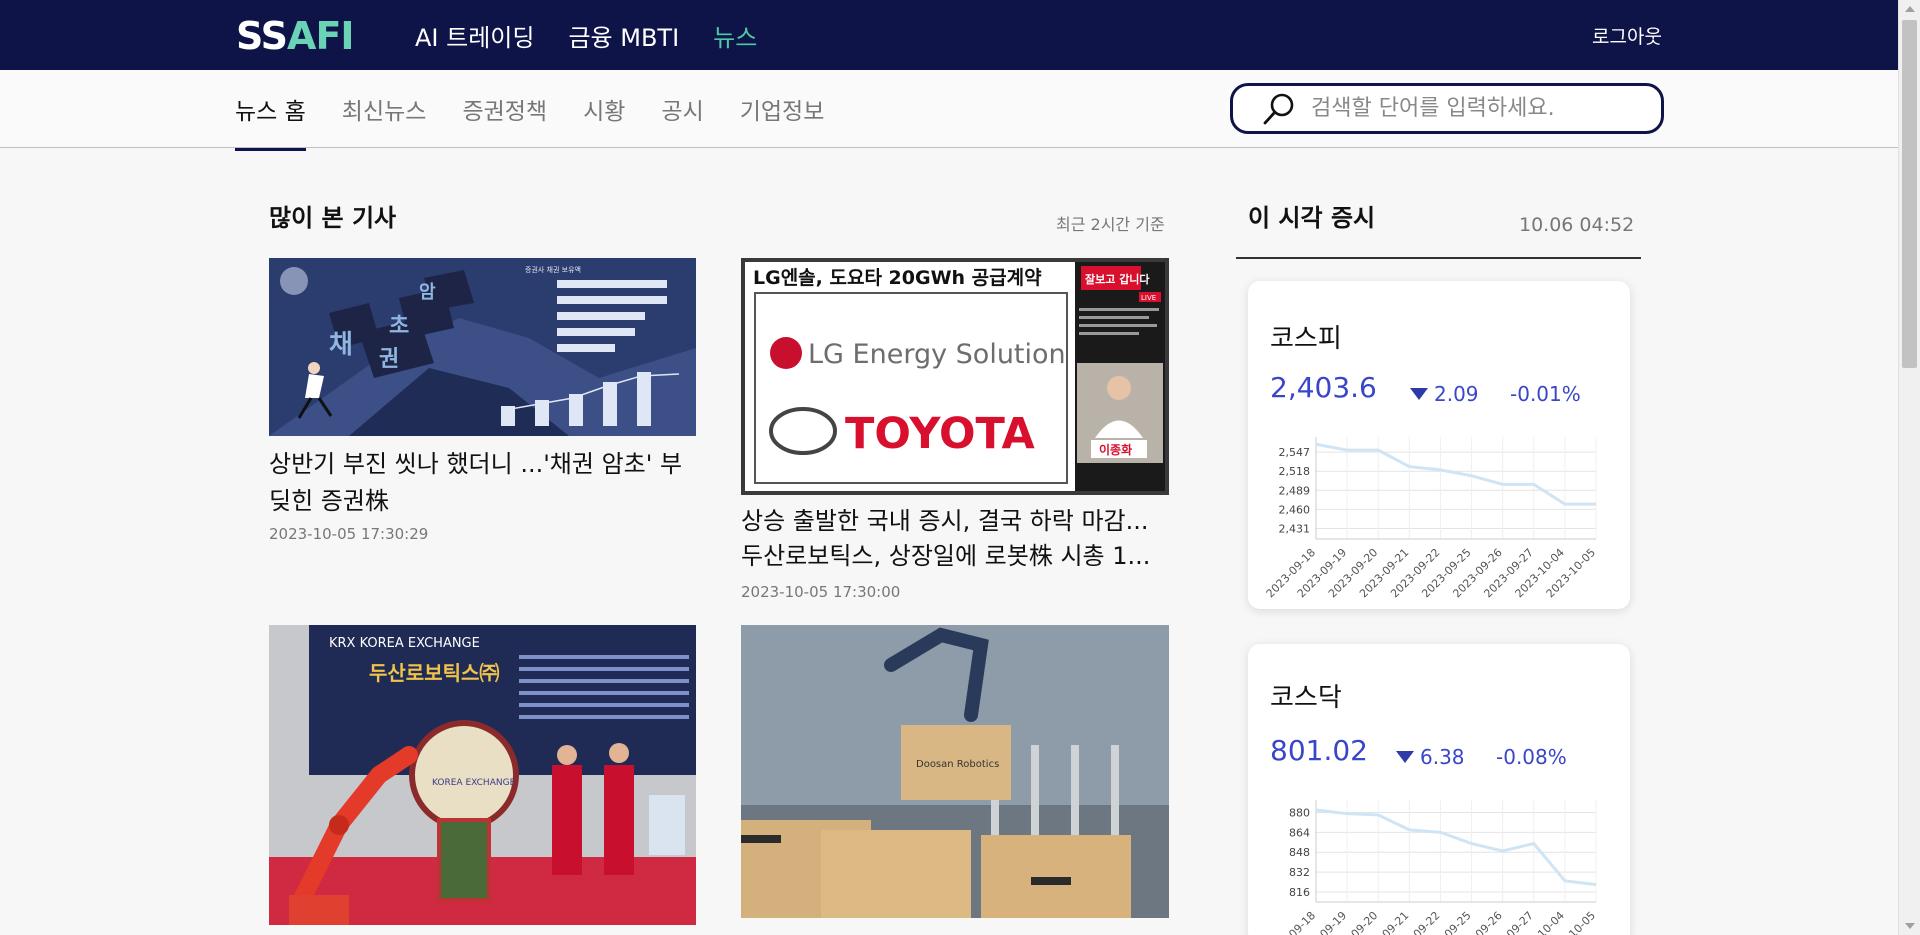  What do you see at coordinates (949, 110) in the screenshot?
I see `news-subnav: 뉴스 홈 최신뉴스 증권정책 시황 공시 기업정보` at bounding box center [949, 110].